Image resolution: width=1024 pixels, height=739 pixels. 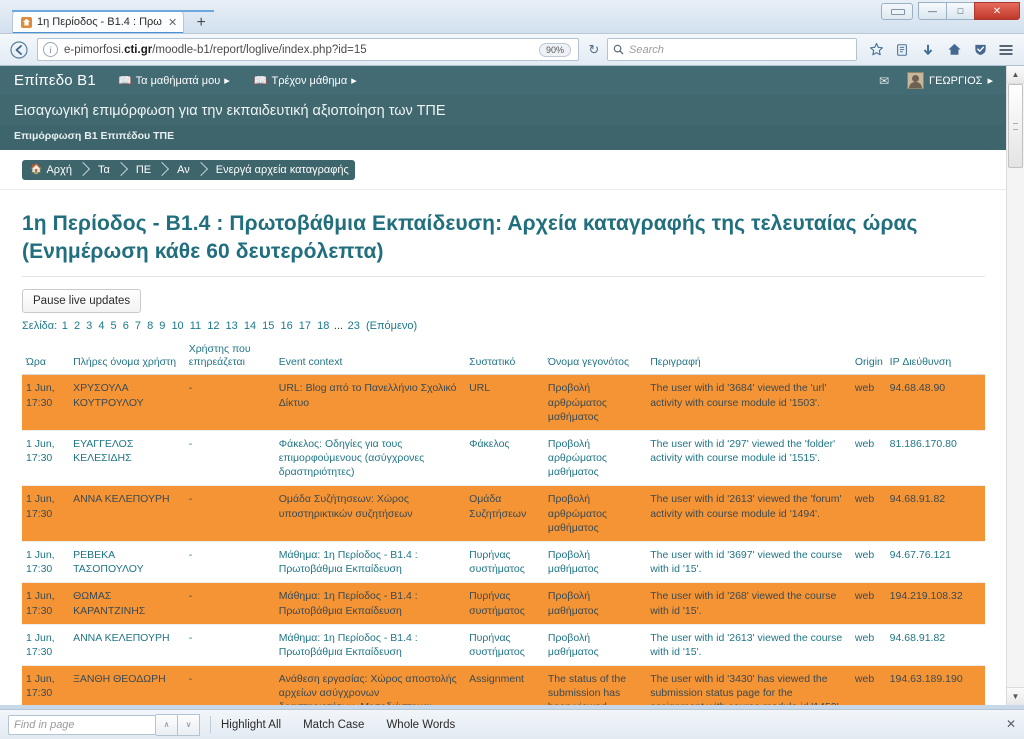 I want to click on pagination-page-4: 4, so click(x=101, y=326).